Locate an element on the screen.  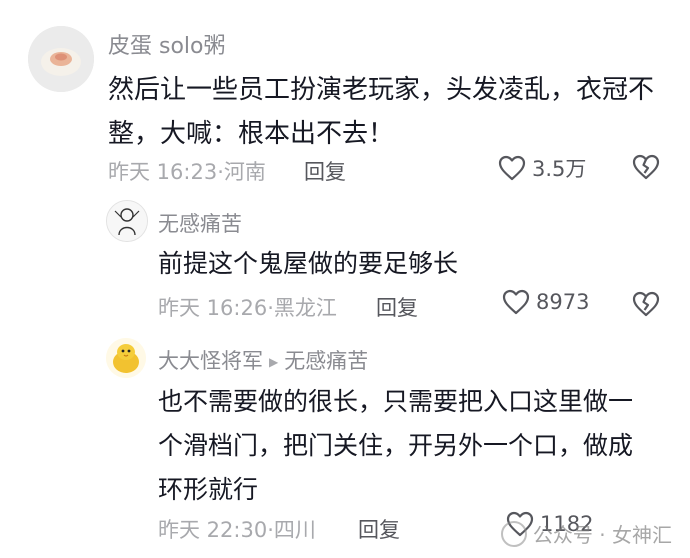
comment-time: 昨天 16:23 is located at coordinates (163, 172).